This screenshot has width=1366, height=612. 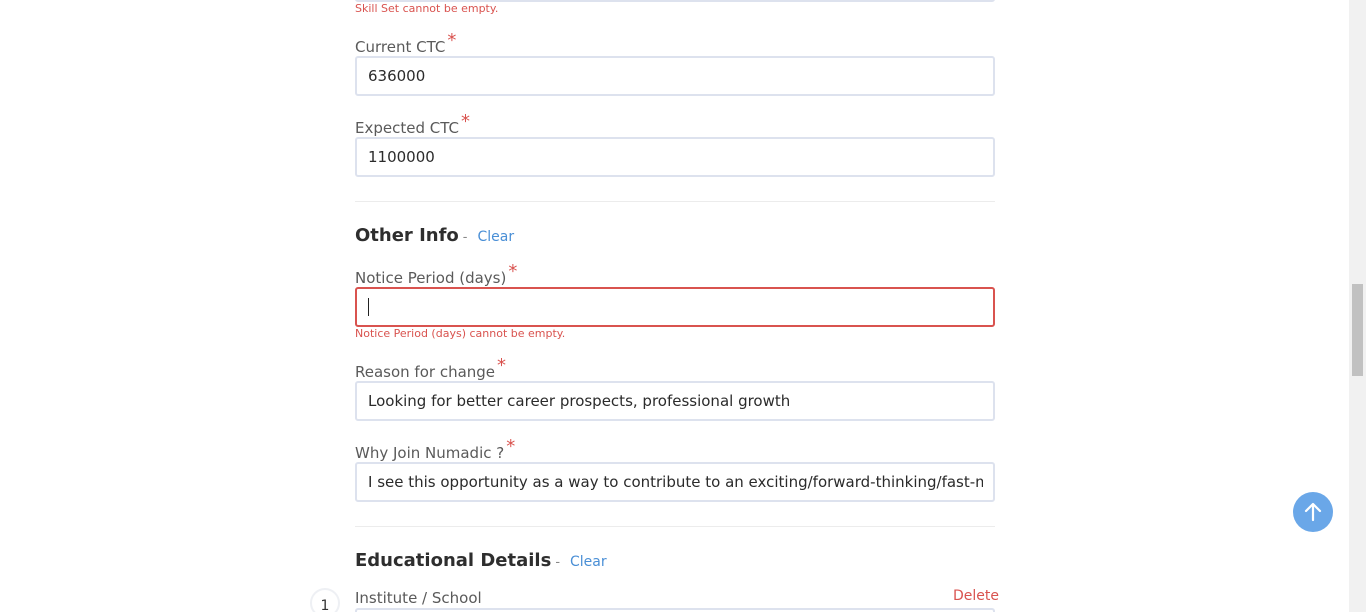 I want to click on current-ctc-input: 636000, so click(x=675, y=76).